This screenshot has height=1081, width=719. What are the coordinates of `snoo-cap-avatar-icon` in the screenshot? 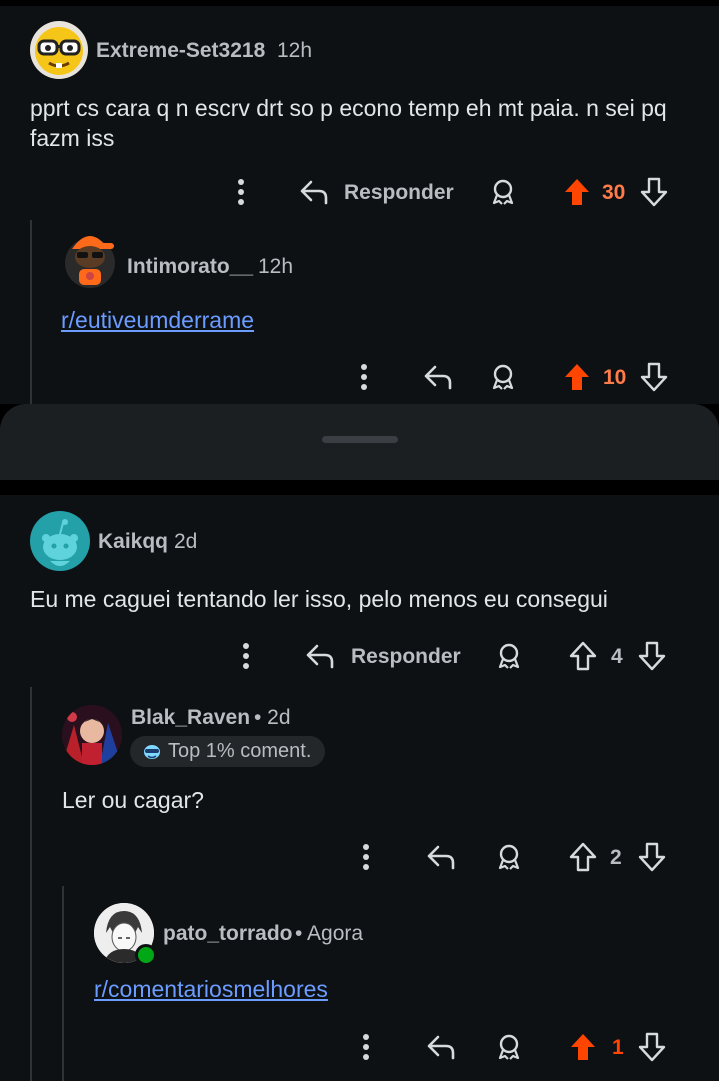 It's located at (90, 262).